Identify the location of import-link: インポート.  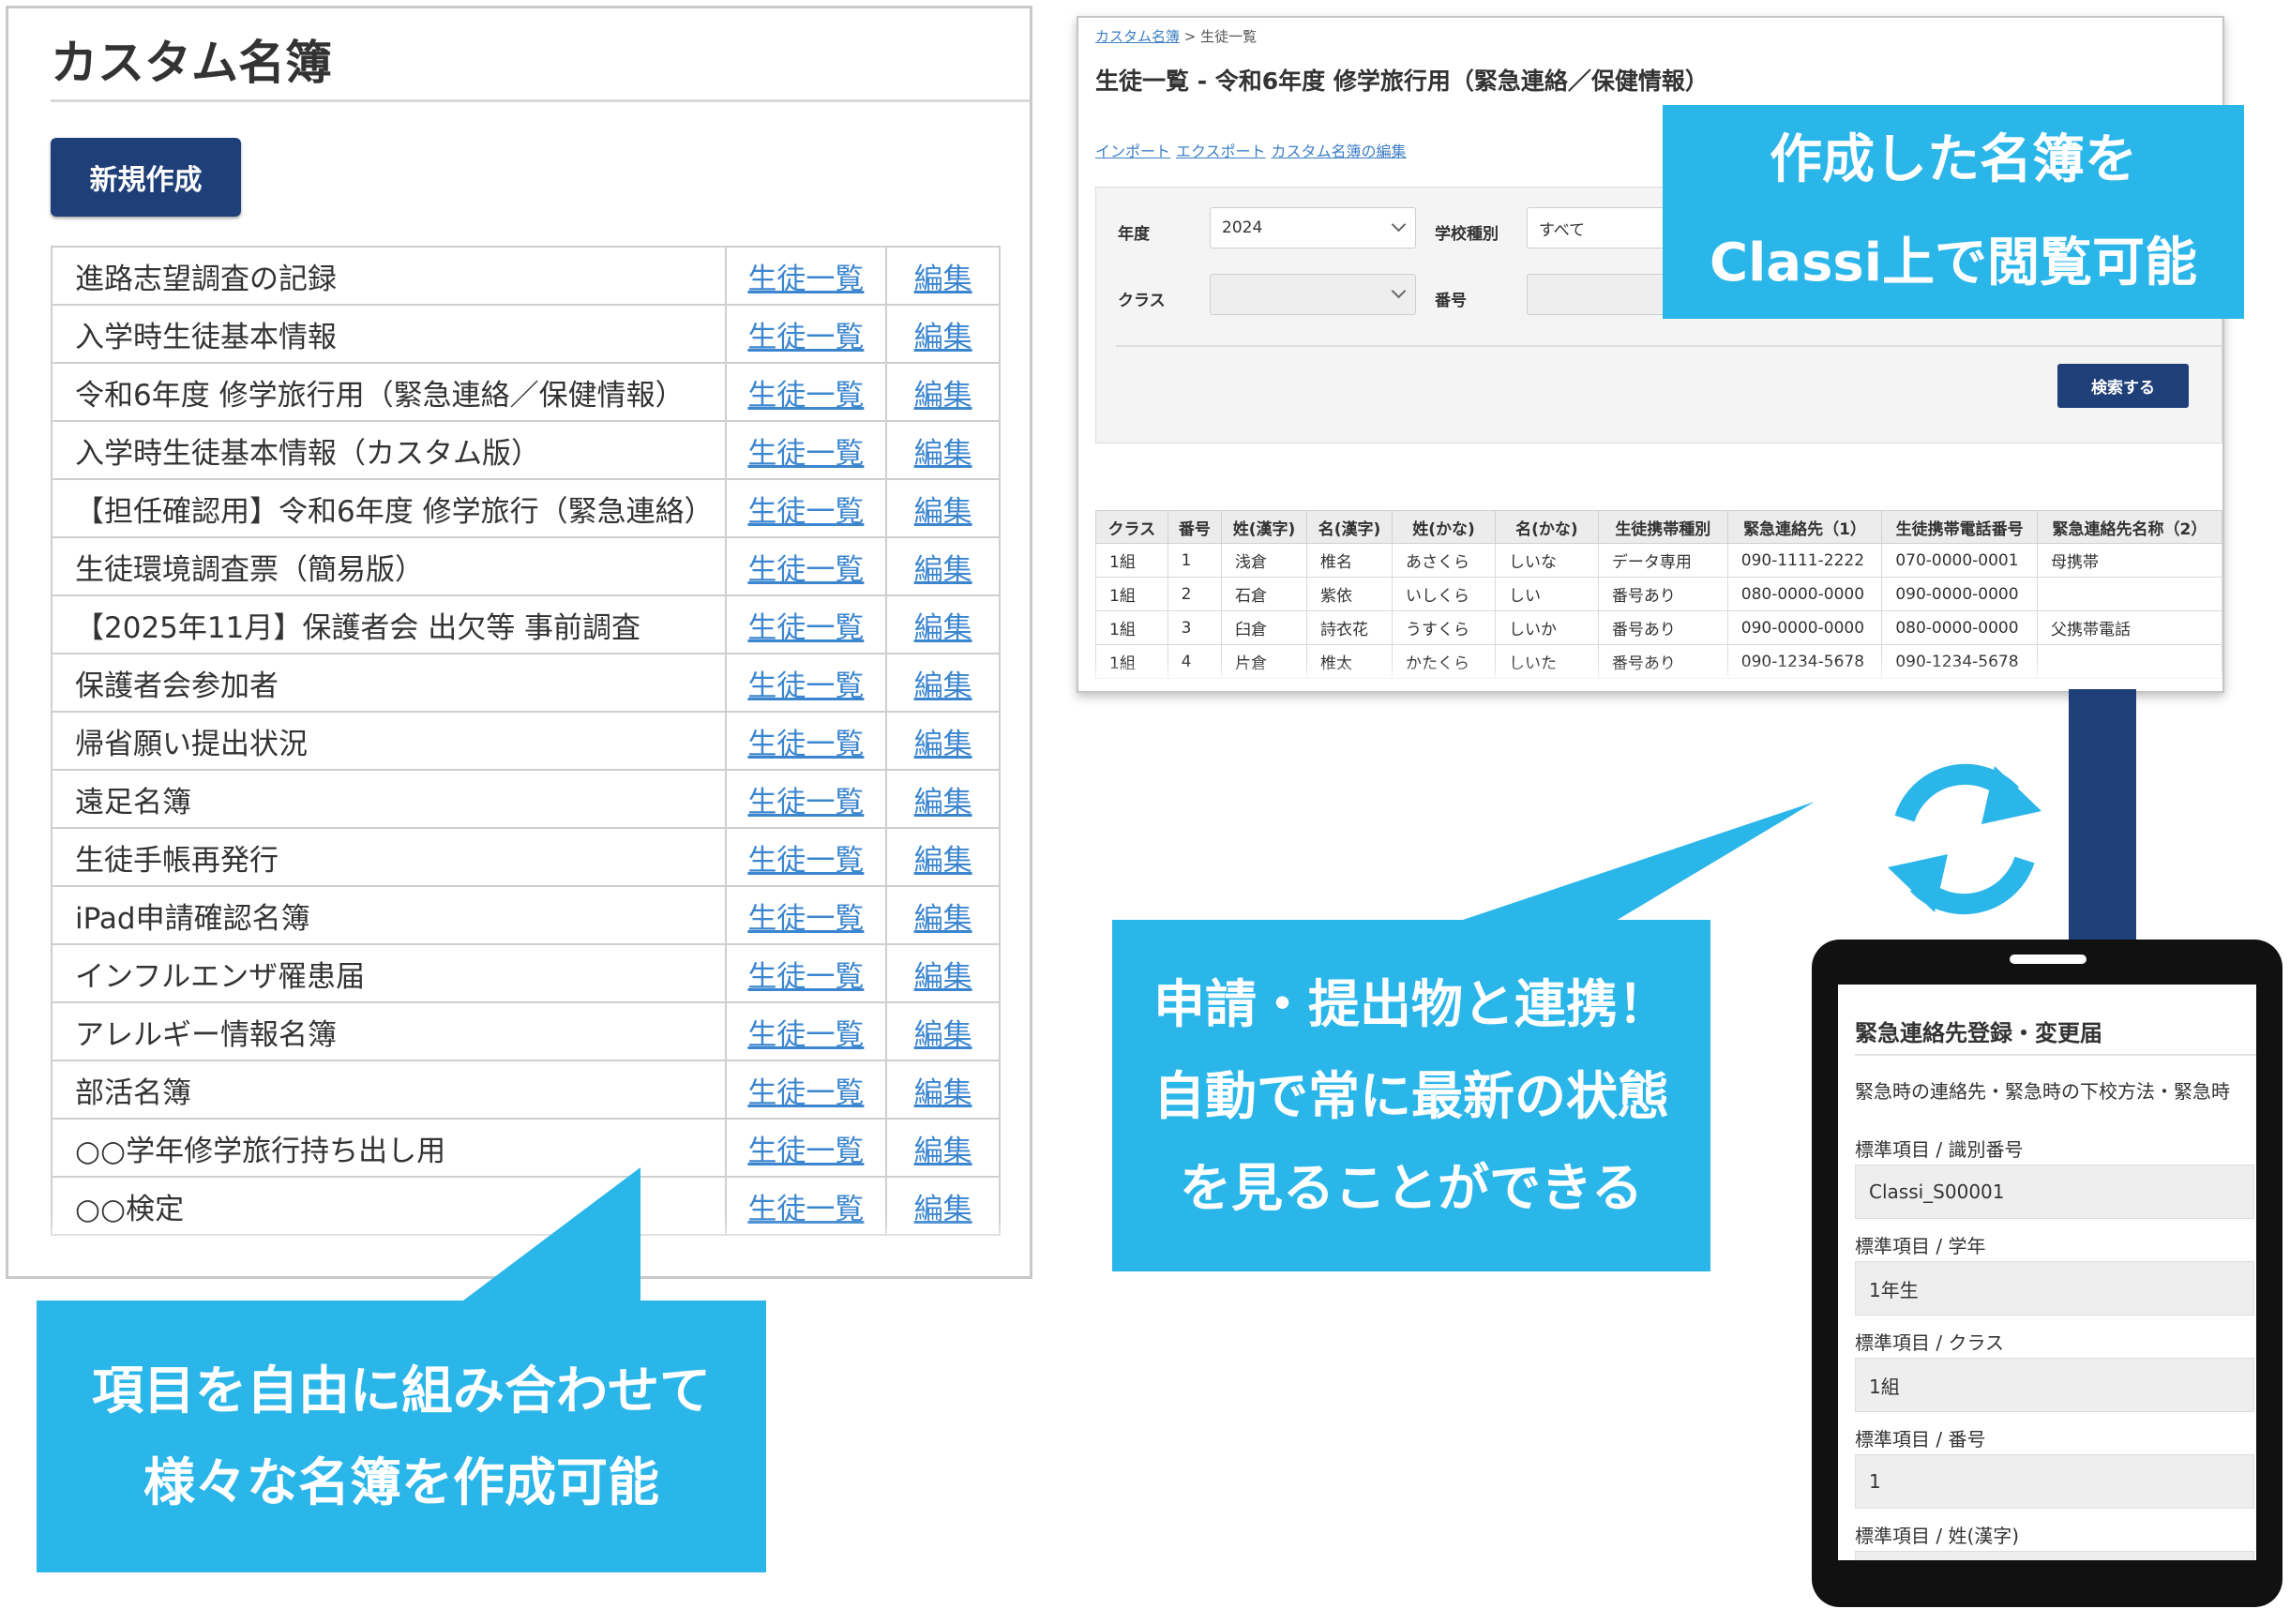
(1133, 152).